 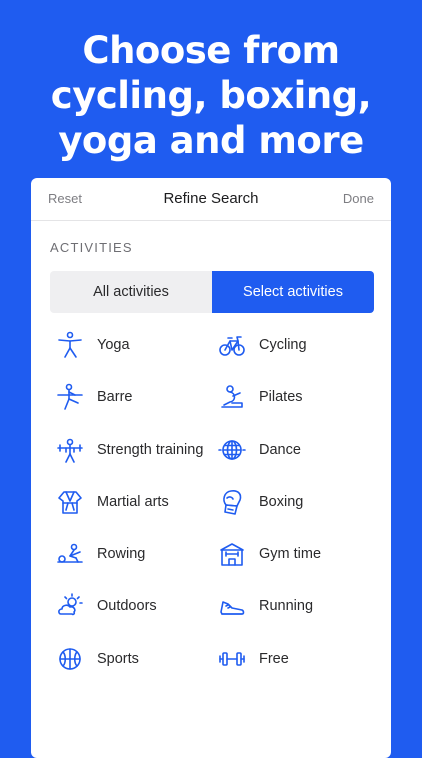 I want to click on activity-item-martial-arts: Martial arts, so click(x=130, y=502).